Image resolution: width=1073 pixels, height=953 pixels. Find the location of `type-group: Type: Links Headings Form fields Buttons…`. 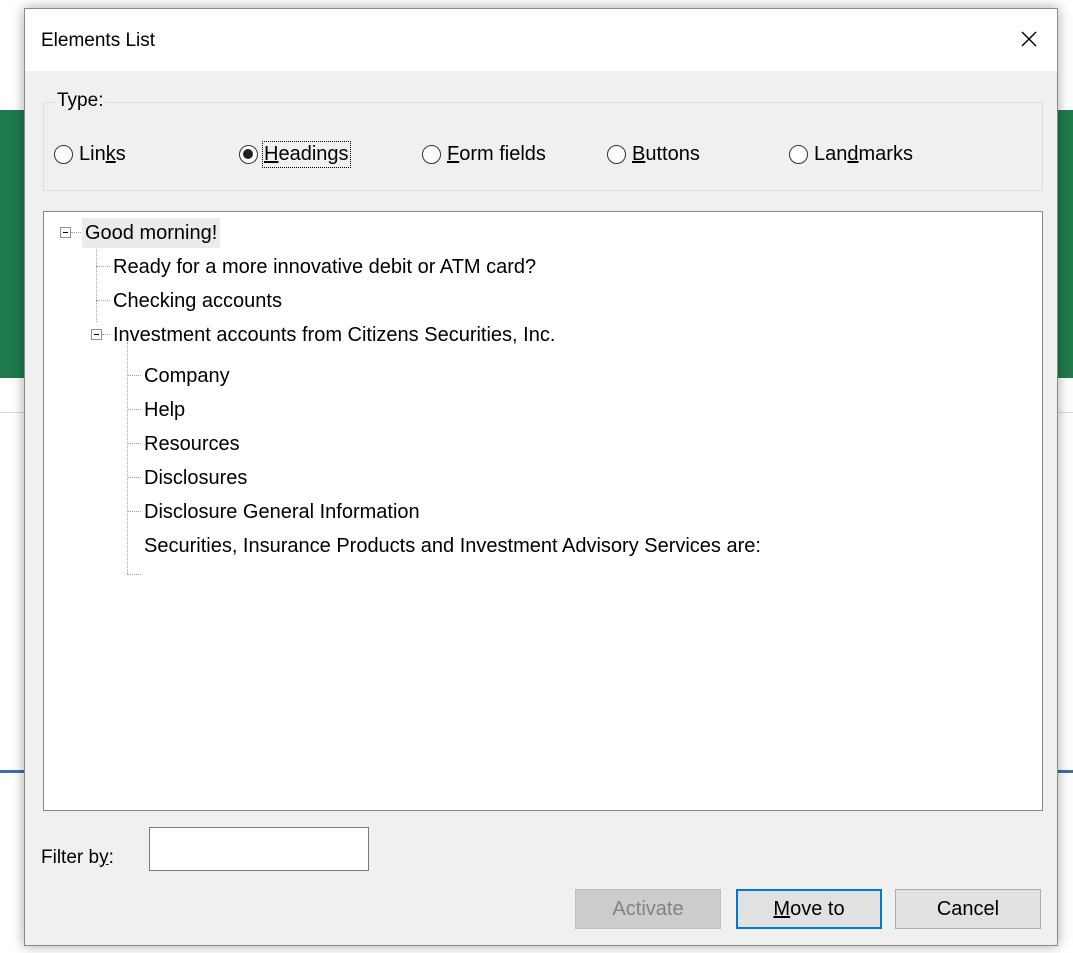

type-group: Type: Links Headings Form fields Buttons… is located at coordinates (543, 140).